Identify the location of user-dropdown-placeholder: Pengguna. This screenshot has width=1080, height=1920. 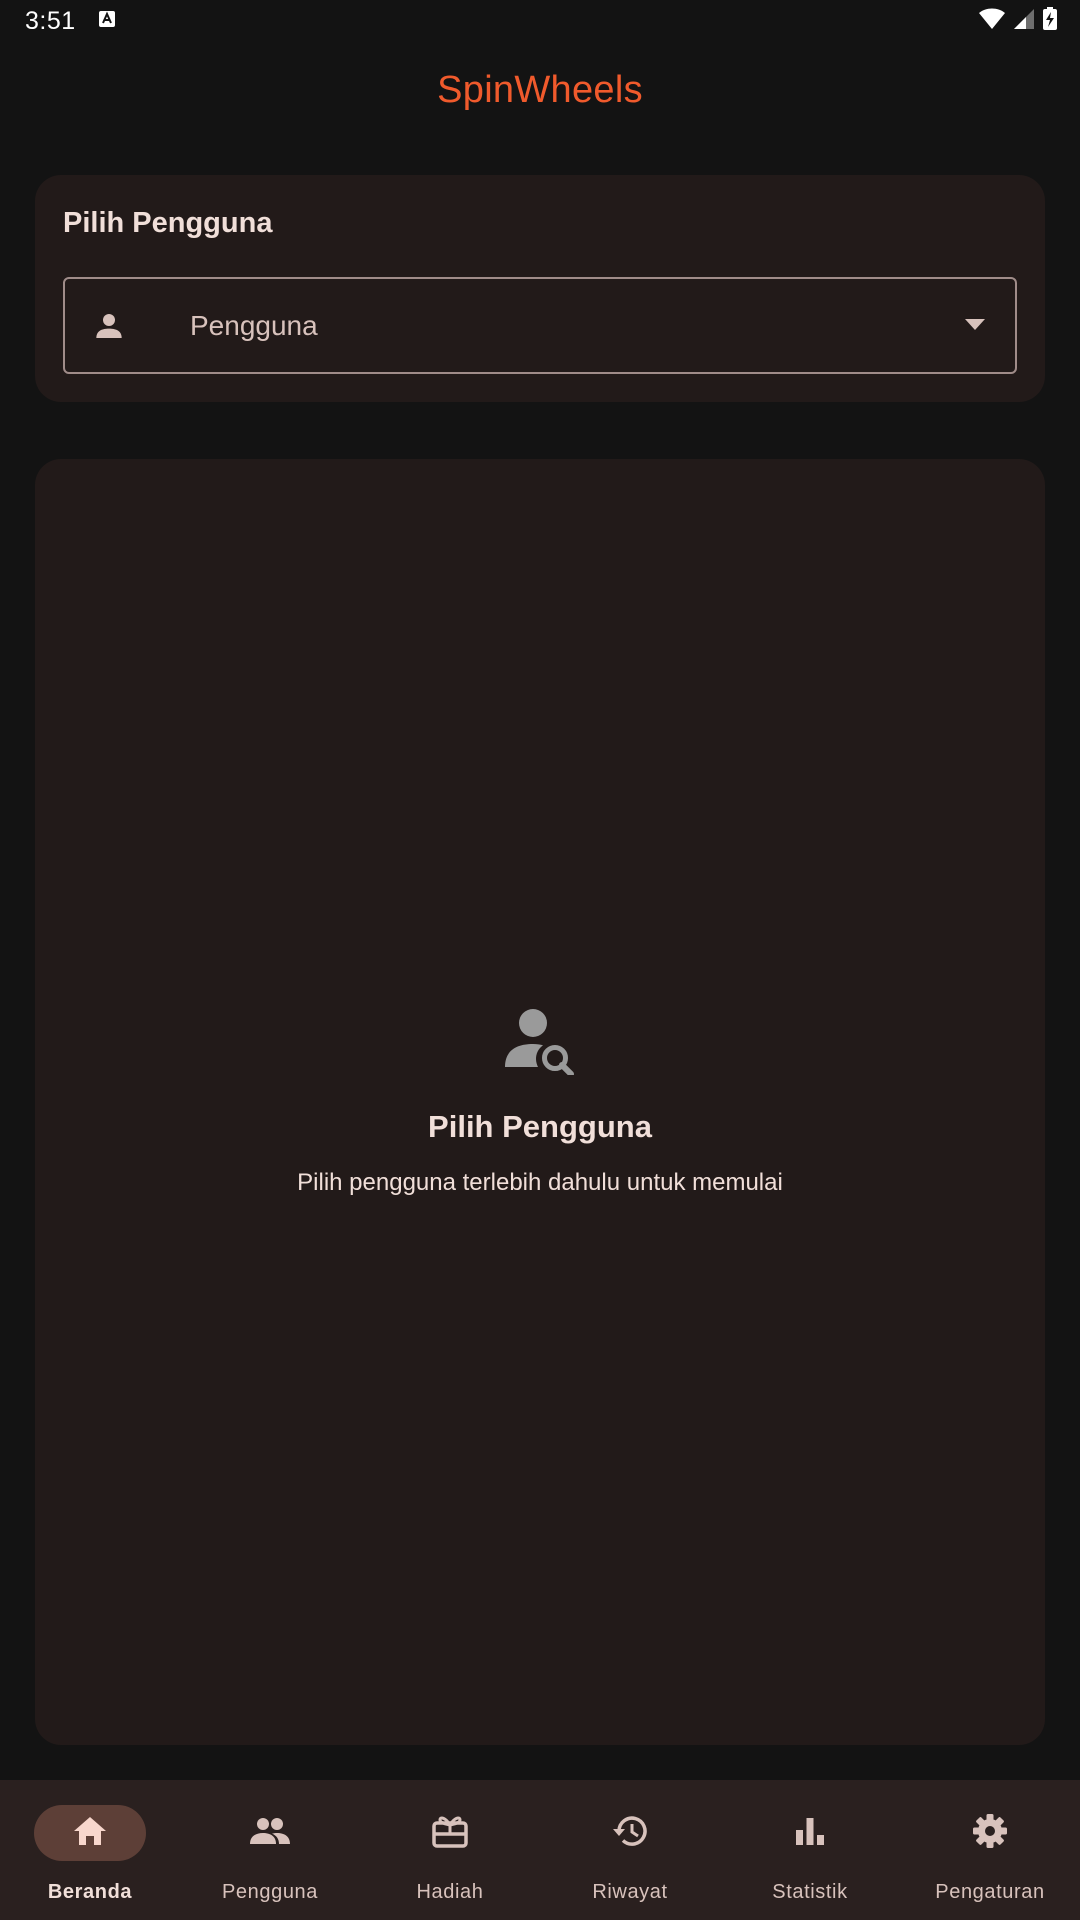
(254, 325).